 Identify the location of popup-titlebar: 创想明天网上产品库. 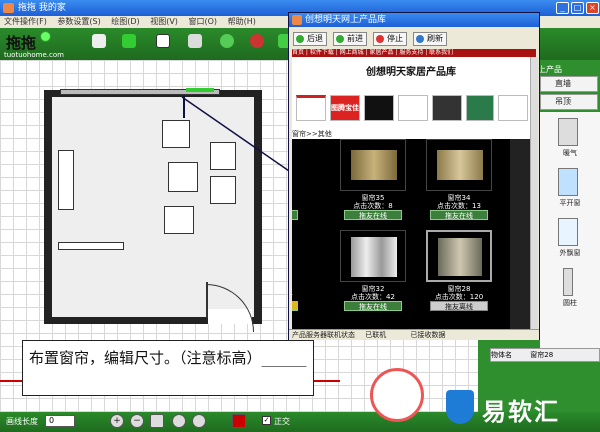
(414, 20).